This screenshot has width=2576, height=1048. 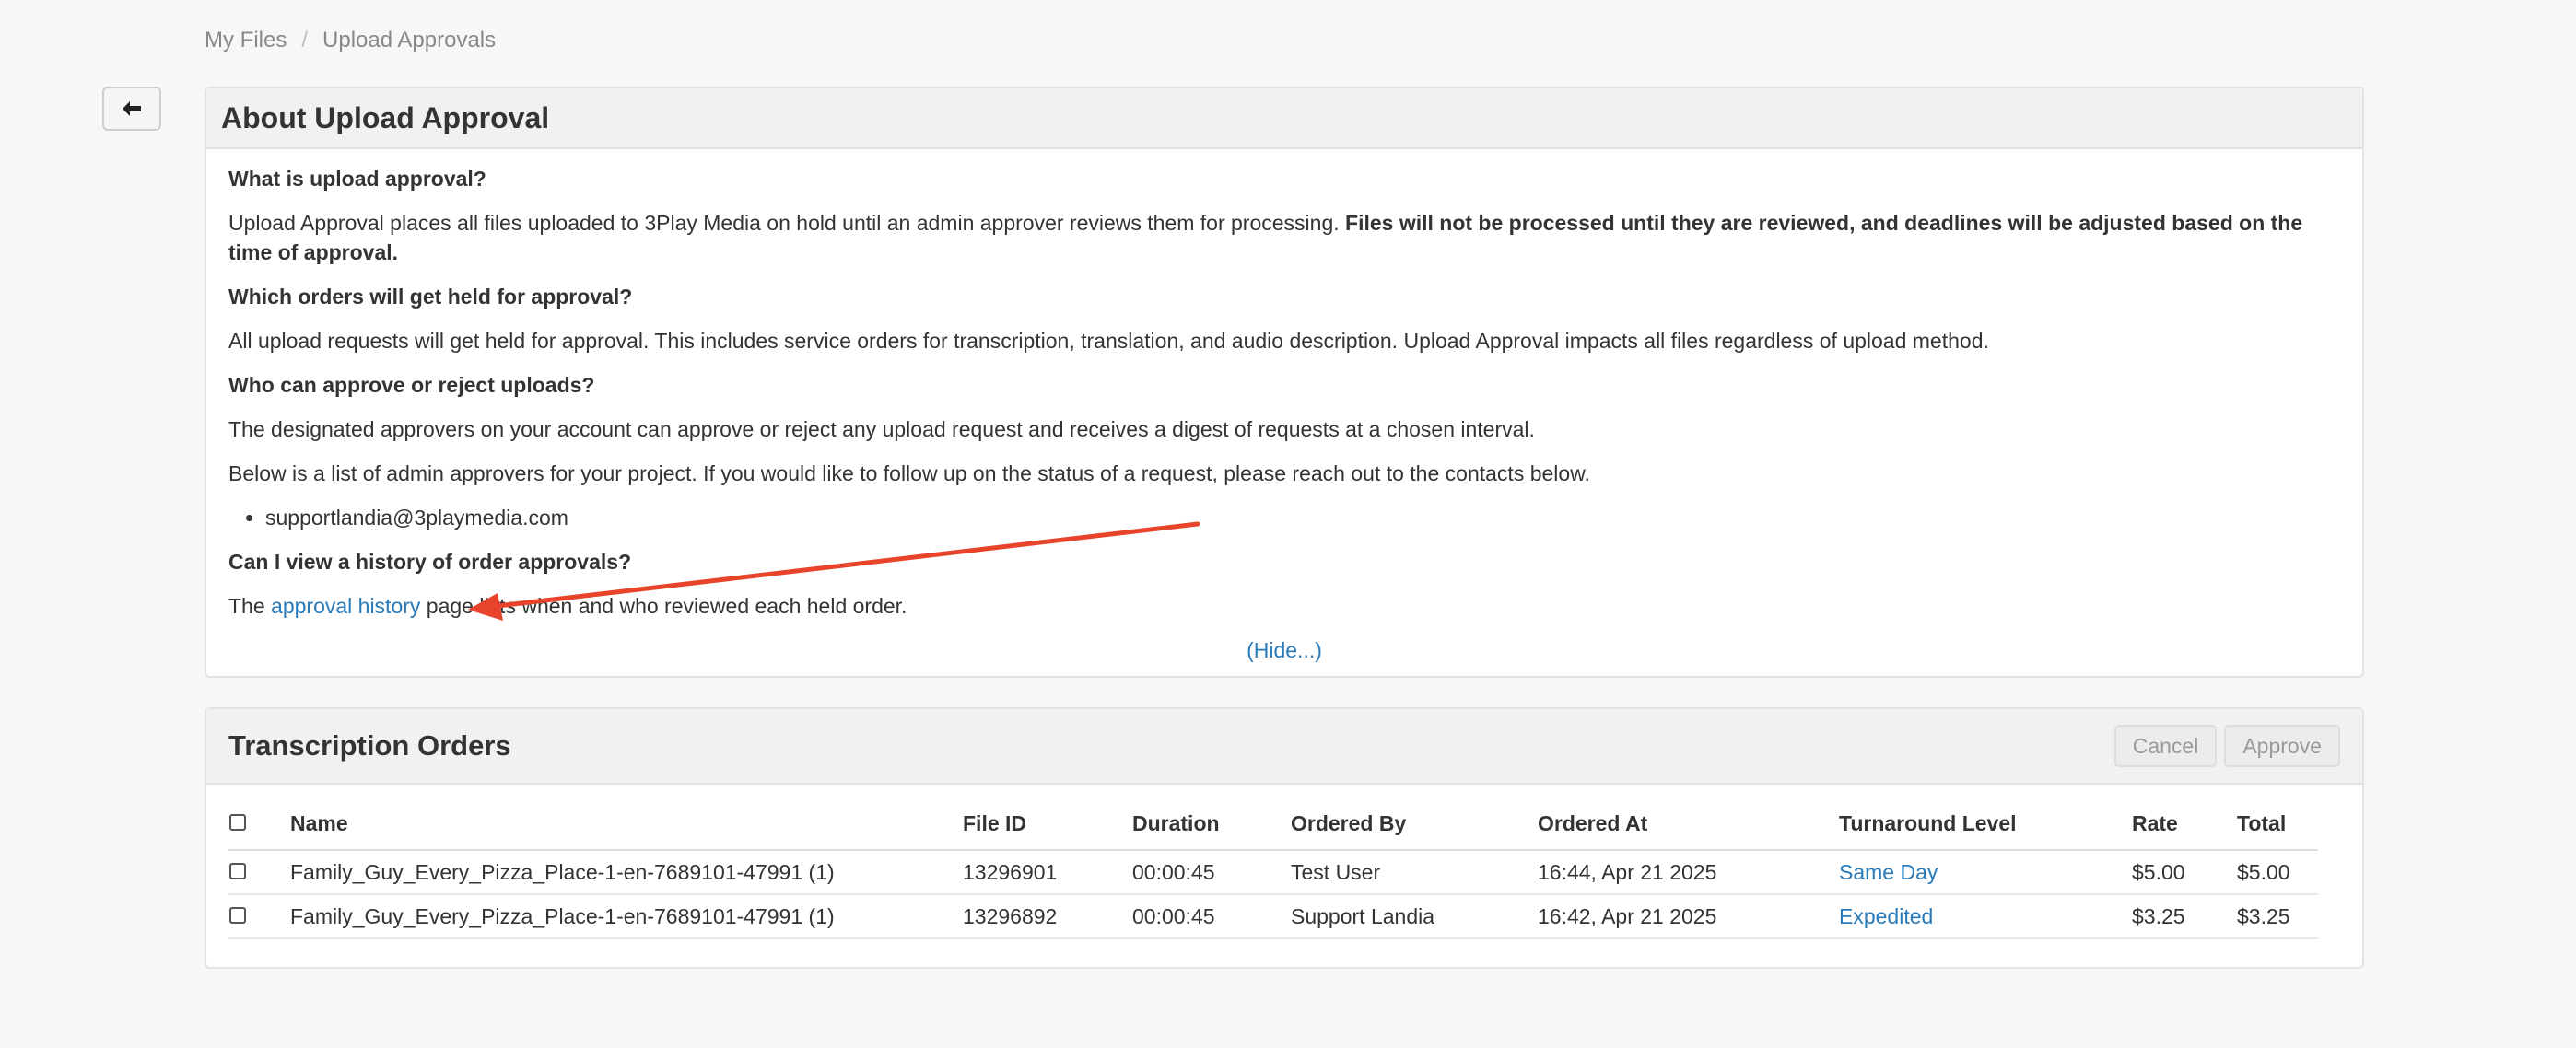 What do you see at coordinates (1210, 824) in the screenshot?
I see `column-duration: Duration` at bounding box center [1210, 824].